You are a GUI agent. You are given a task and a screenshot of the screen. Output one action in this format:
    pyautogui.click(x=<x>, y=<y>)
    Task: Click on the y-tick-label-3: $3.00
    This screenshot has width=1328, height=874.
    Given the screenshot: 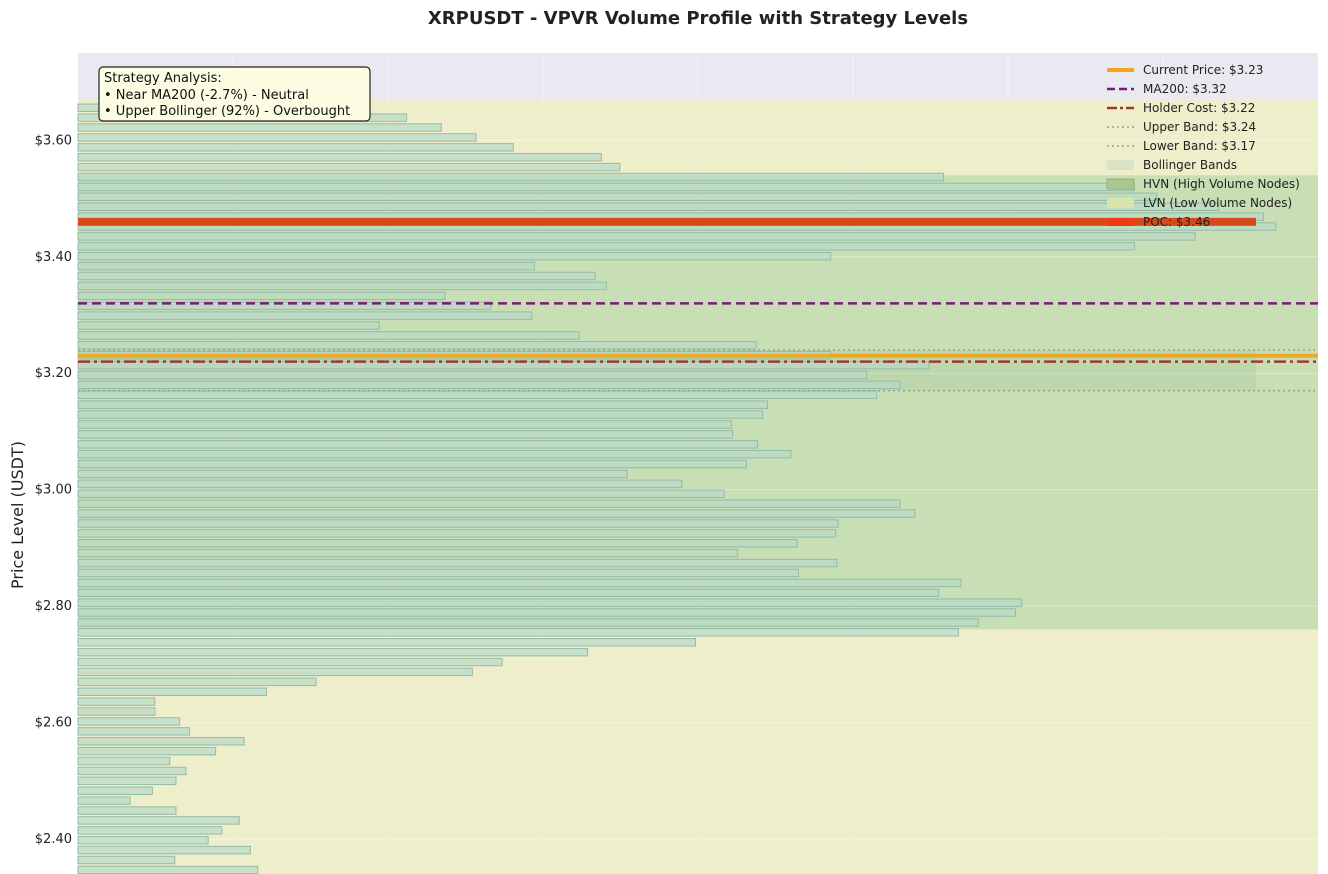 What is the action you would take?
    pyautogui.click(x=53, y=490)
    